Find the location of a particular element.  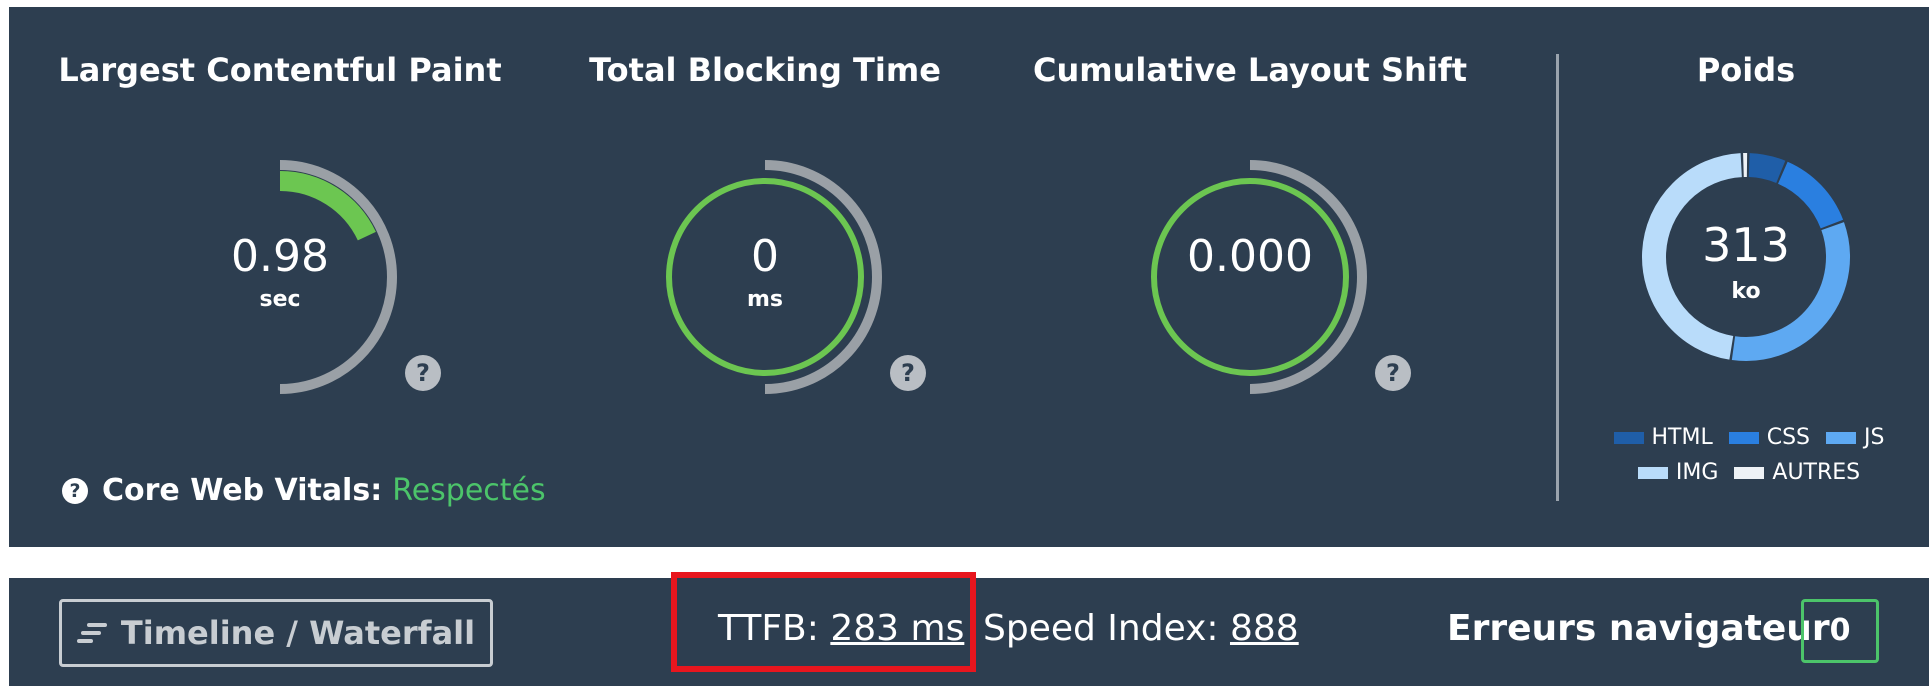

legend-css-swatch is located at coordinates (1743, 437).